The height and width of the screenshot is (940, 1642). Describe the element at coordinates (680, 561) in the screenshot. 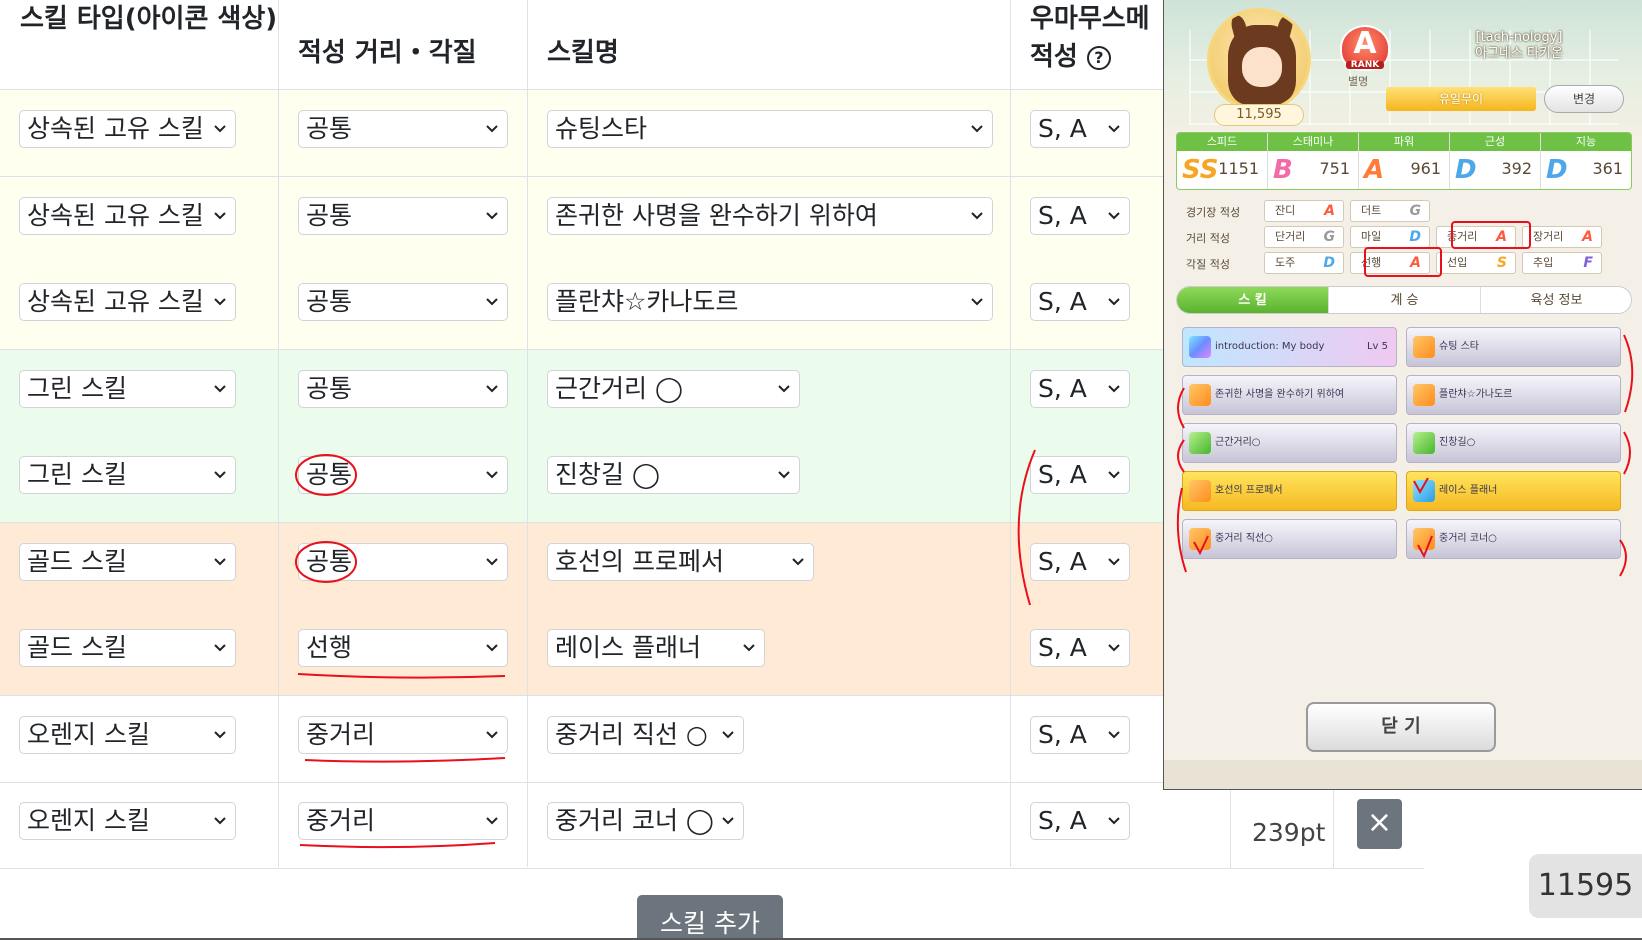

I see `skill-name-select: 호선의 프로페서` at that location.